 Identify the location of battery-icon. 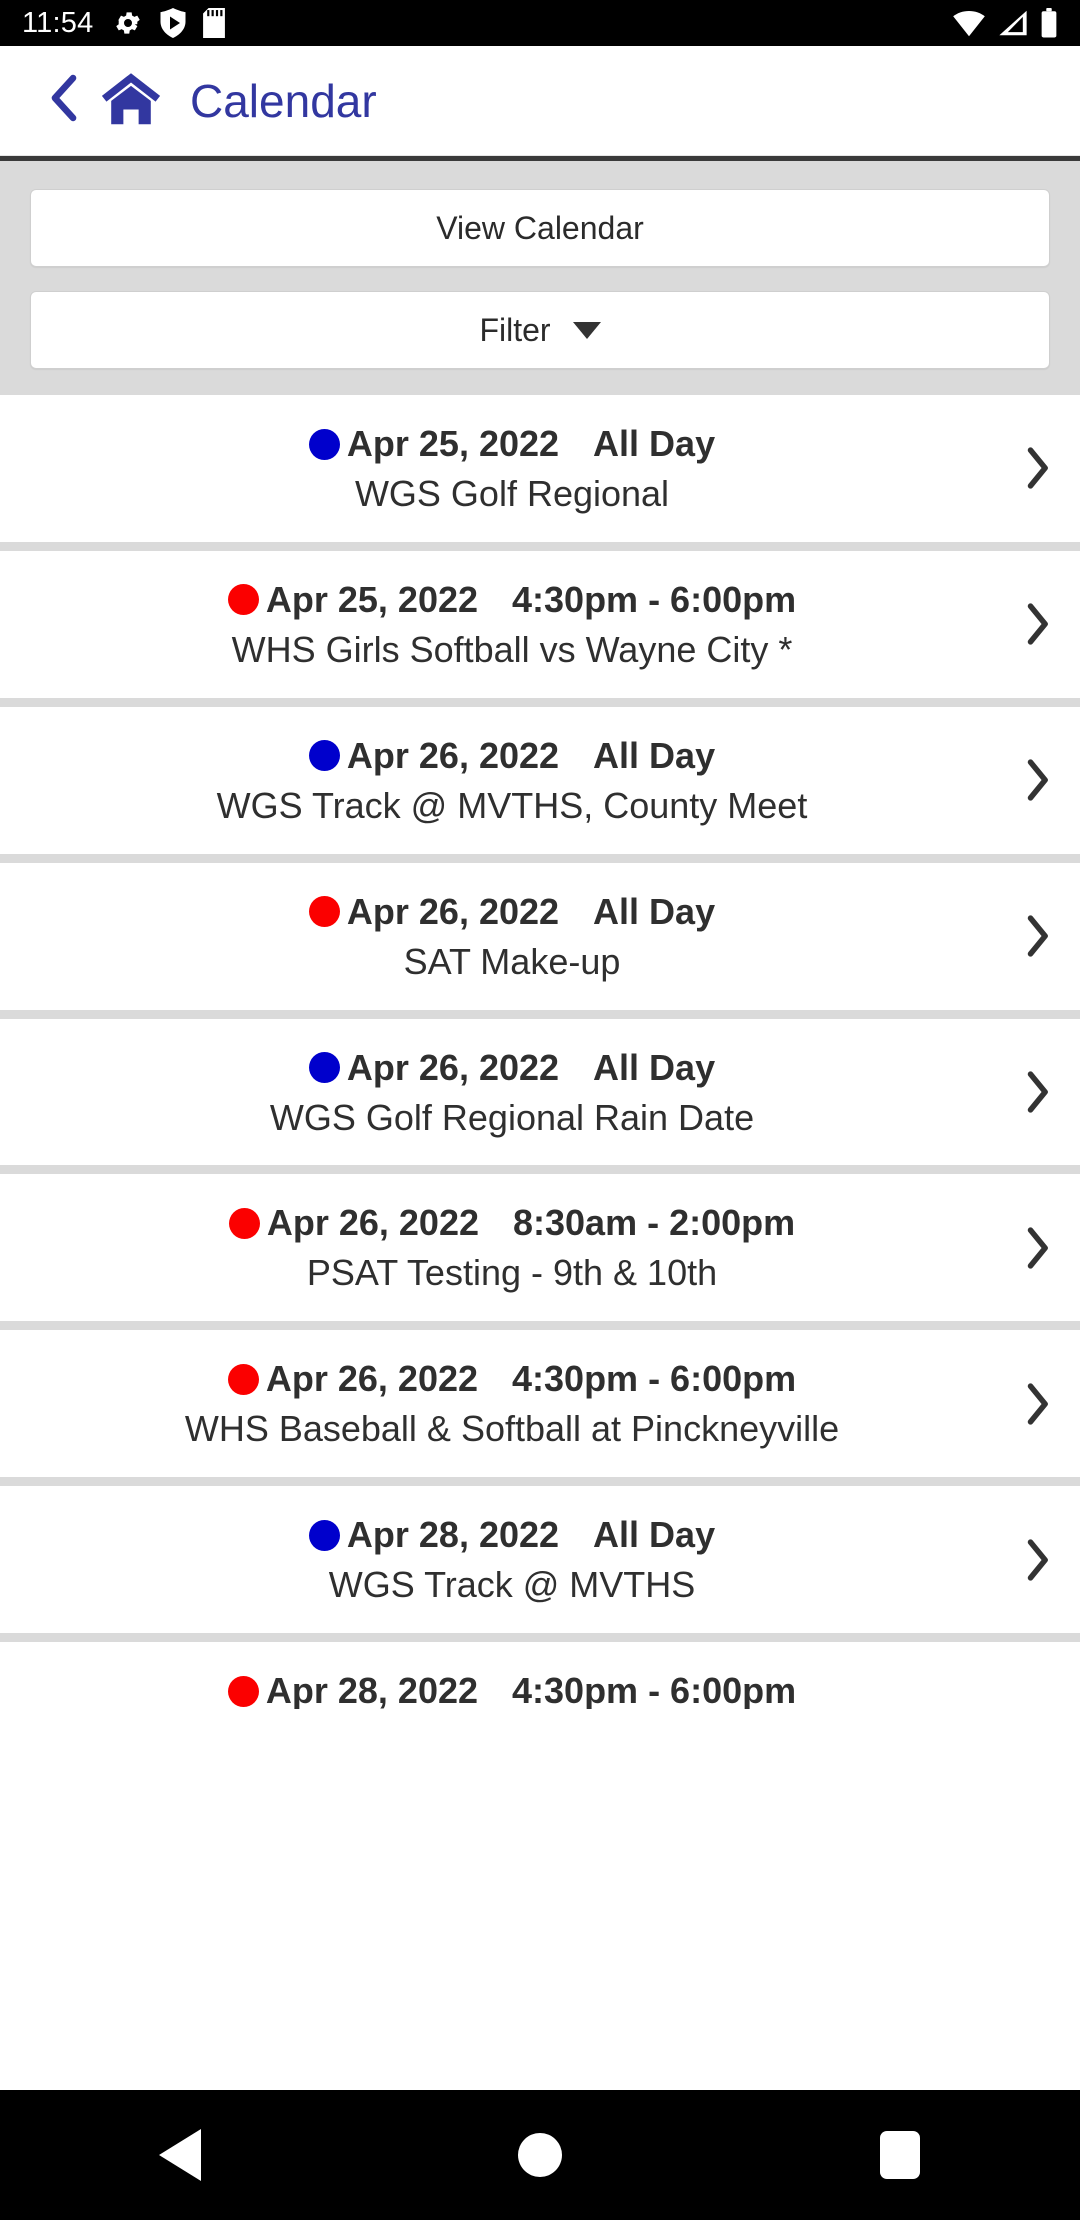
(1049, 23).